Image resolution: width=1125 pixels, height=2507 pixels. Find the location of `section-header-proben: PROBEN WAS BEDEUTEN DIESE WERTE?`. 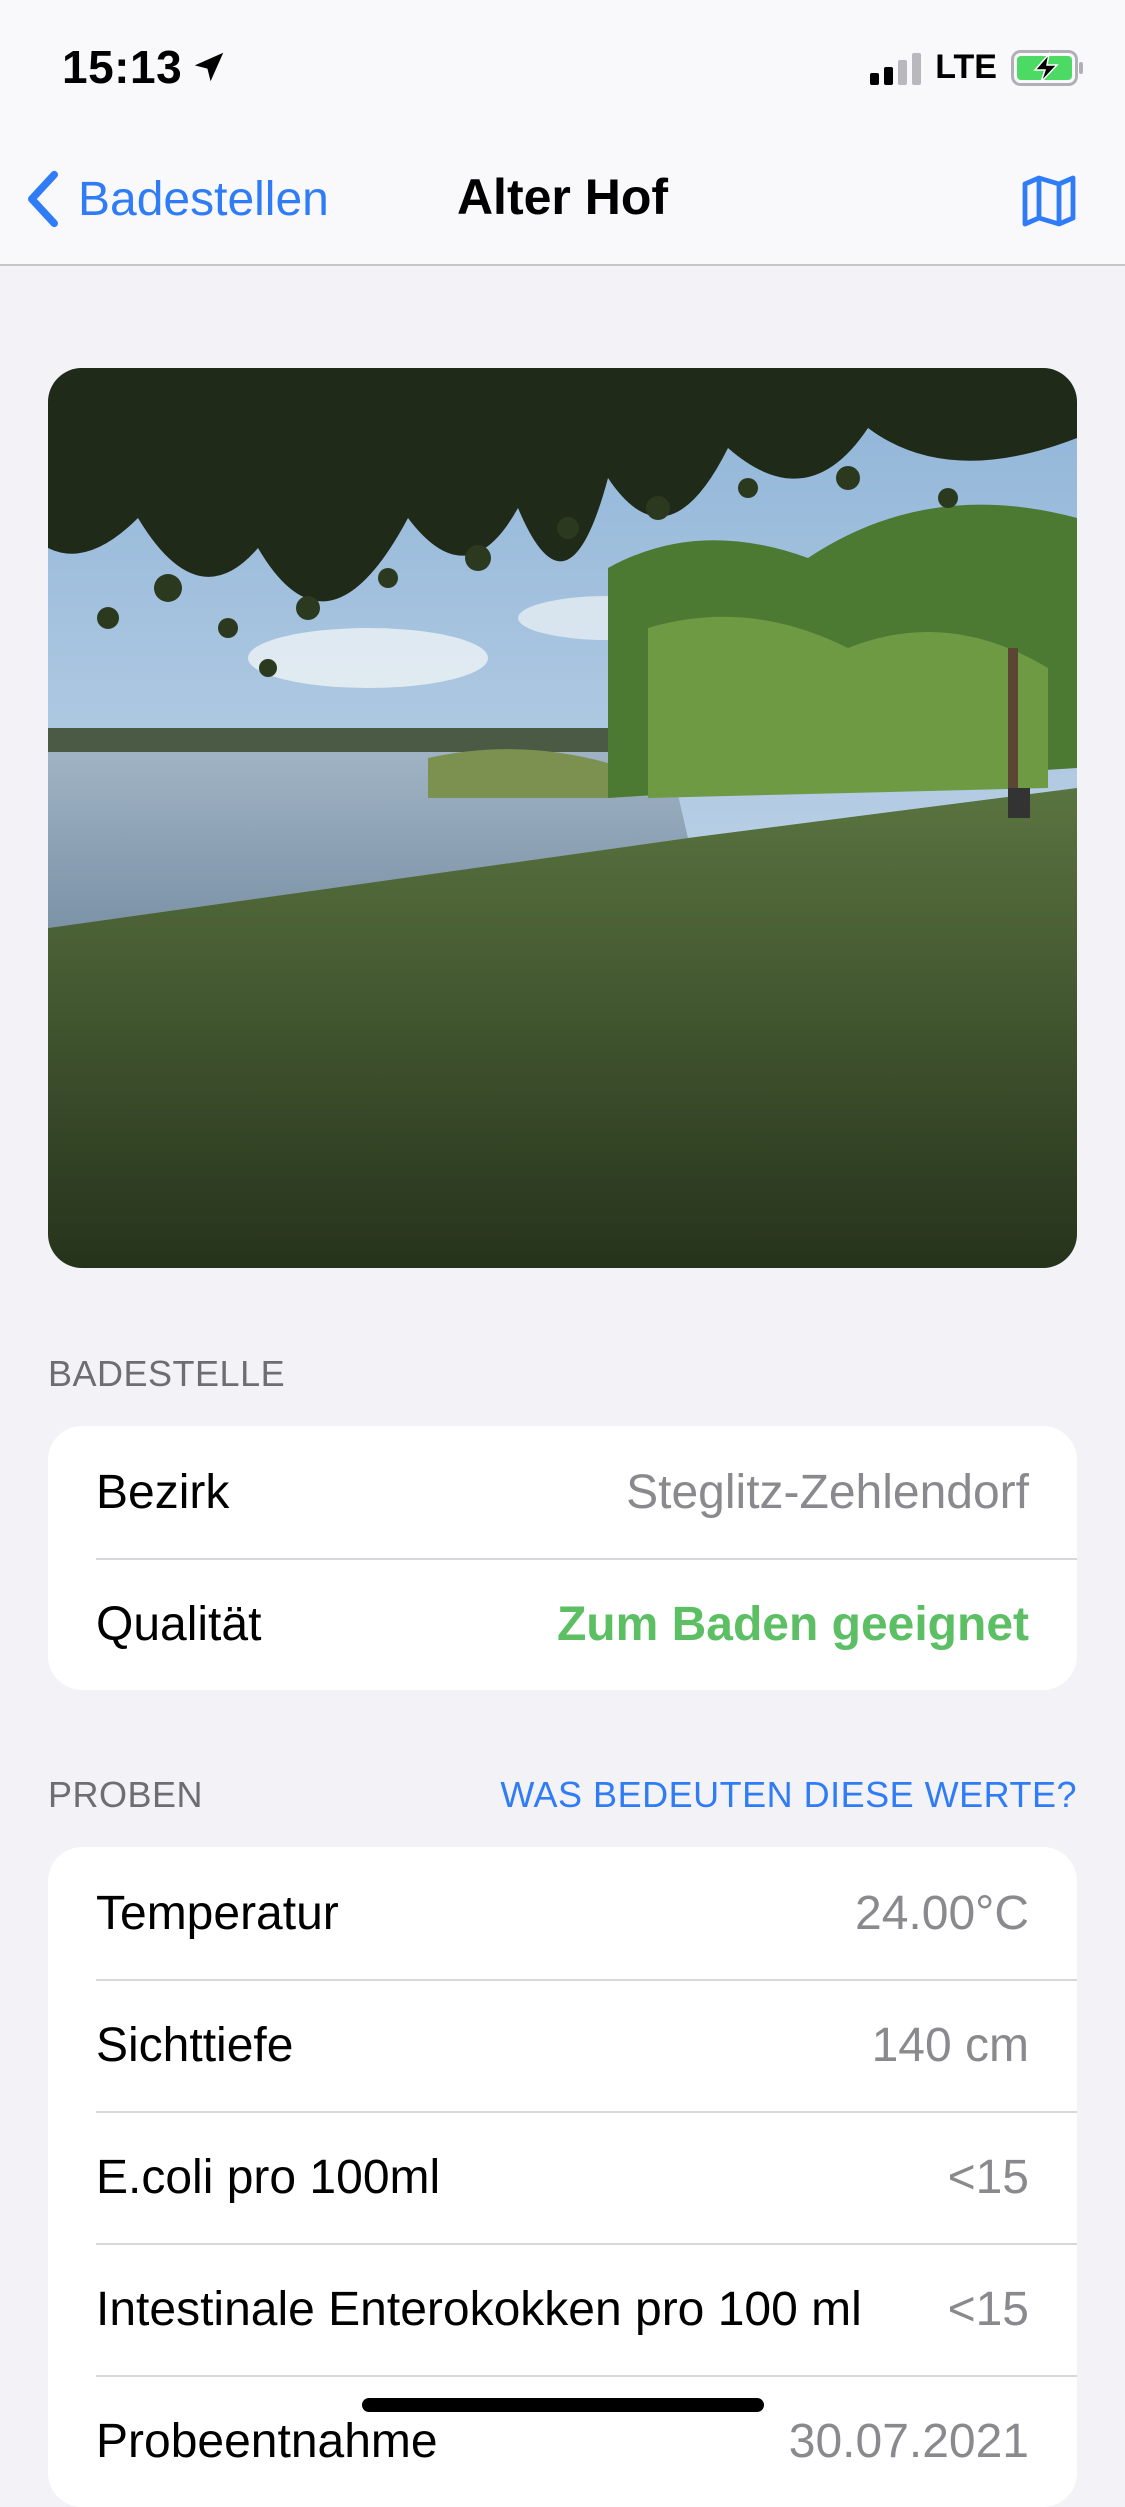

section-header-proben: PROBEN WAS BEDEUTEN DIESE WERTE? is located at coordinates (562, 1795).